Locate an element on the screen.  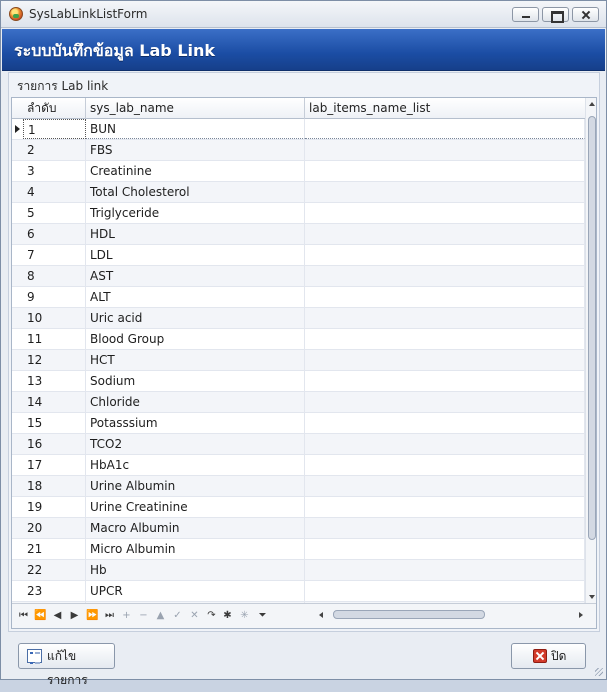
table-row: 9 ALT is located at coordinates (298, 297).